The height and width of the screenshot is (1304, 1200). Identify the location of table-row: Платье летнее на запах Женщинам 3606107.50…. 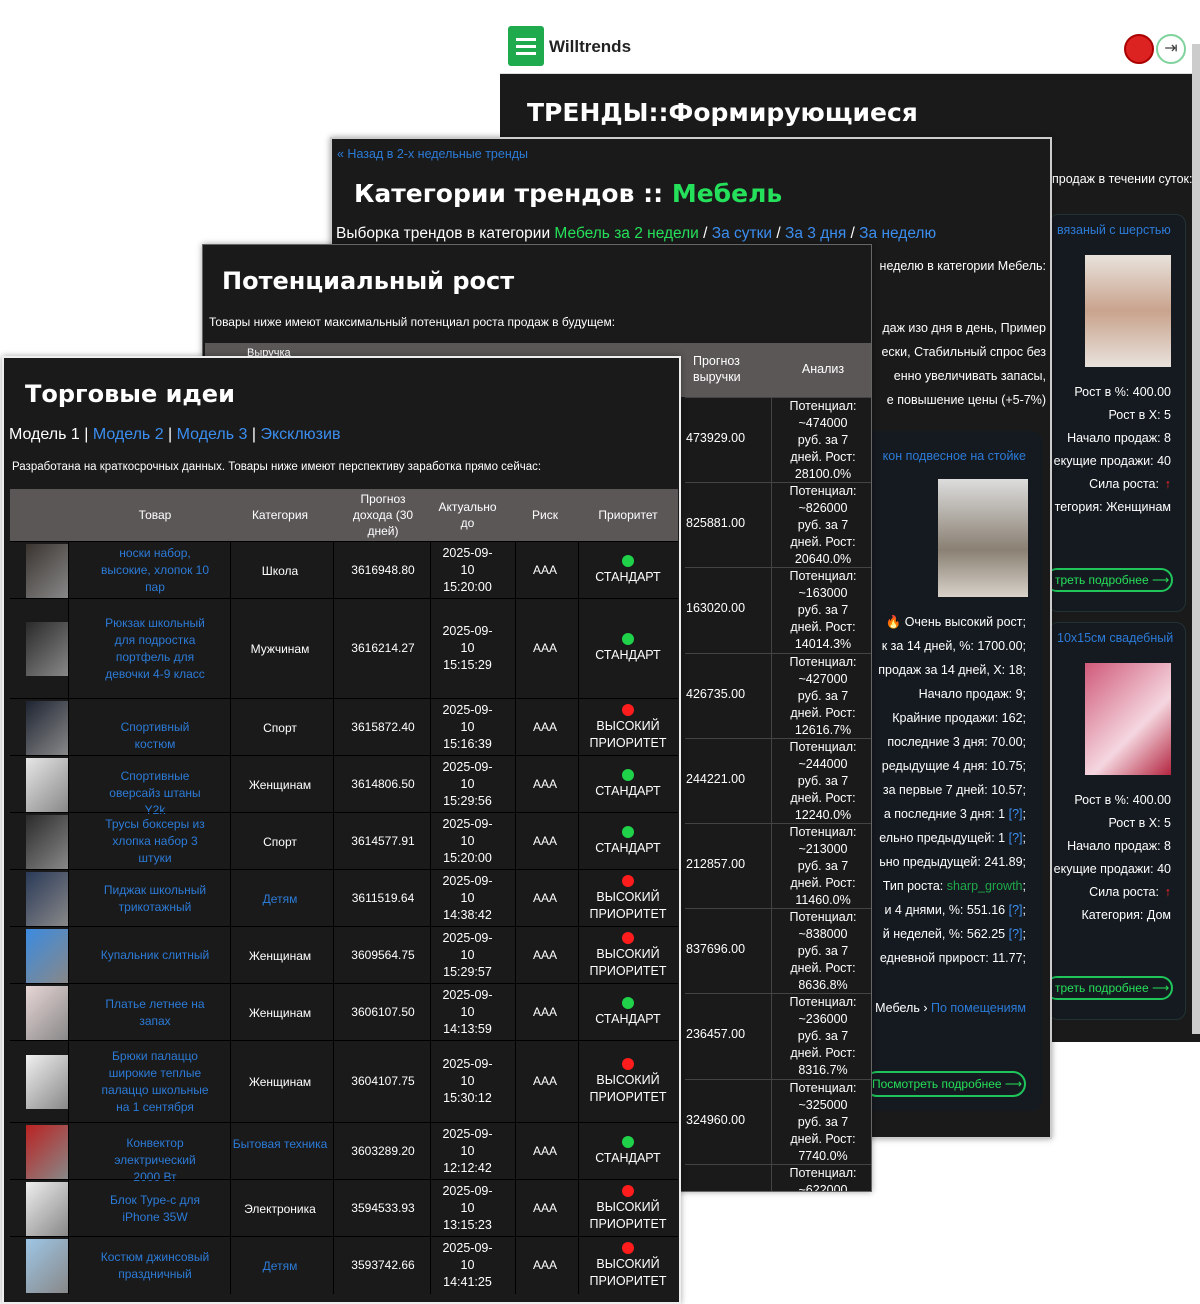
(344, 1012).